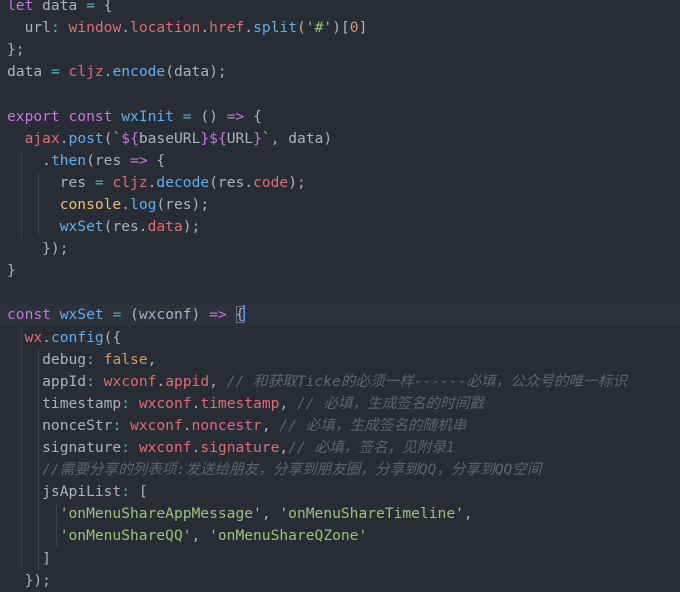 This screenshot has width=680, height=592. Describe the element at coordinates (86, 72) in the screenshot. I see `code-token: cljz` at that location.